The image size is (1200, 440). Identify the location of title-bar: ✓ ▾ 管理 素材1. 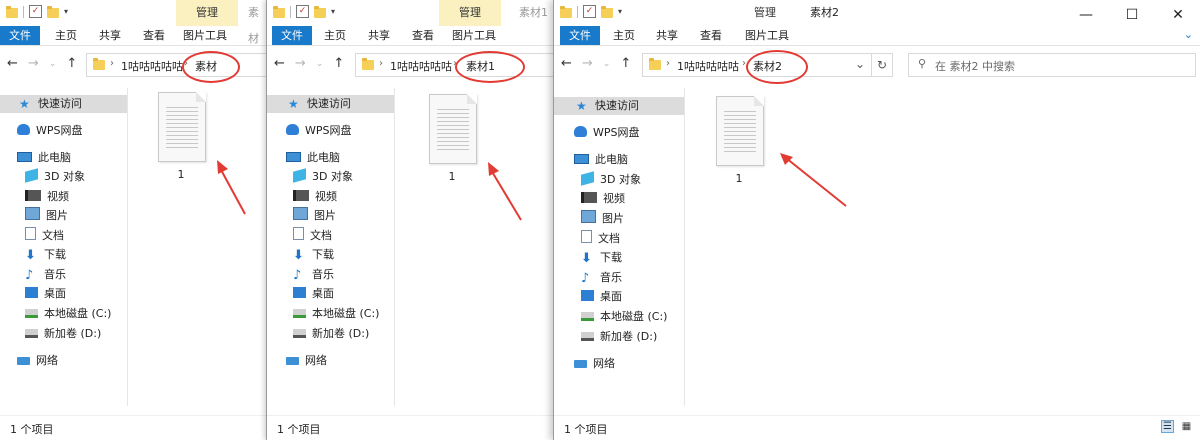
(414, 13).